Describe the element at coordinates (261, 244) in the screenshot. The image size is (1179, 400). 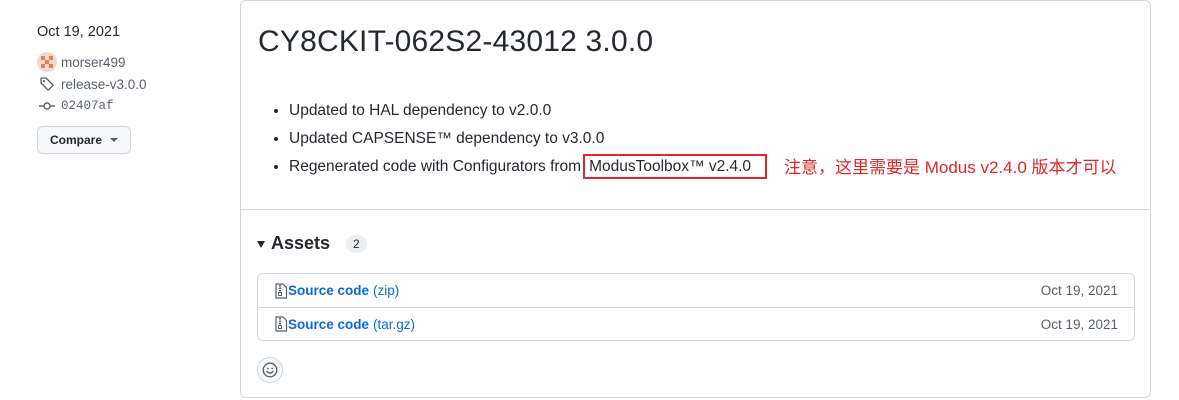
I see `triangle-down-icon` at that location.